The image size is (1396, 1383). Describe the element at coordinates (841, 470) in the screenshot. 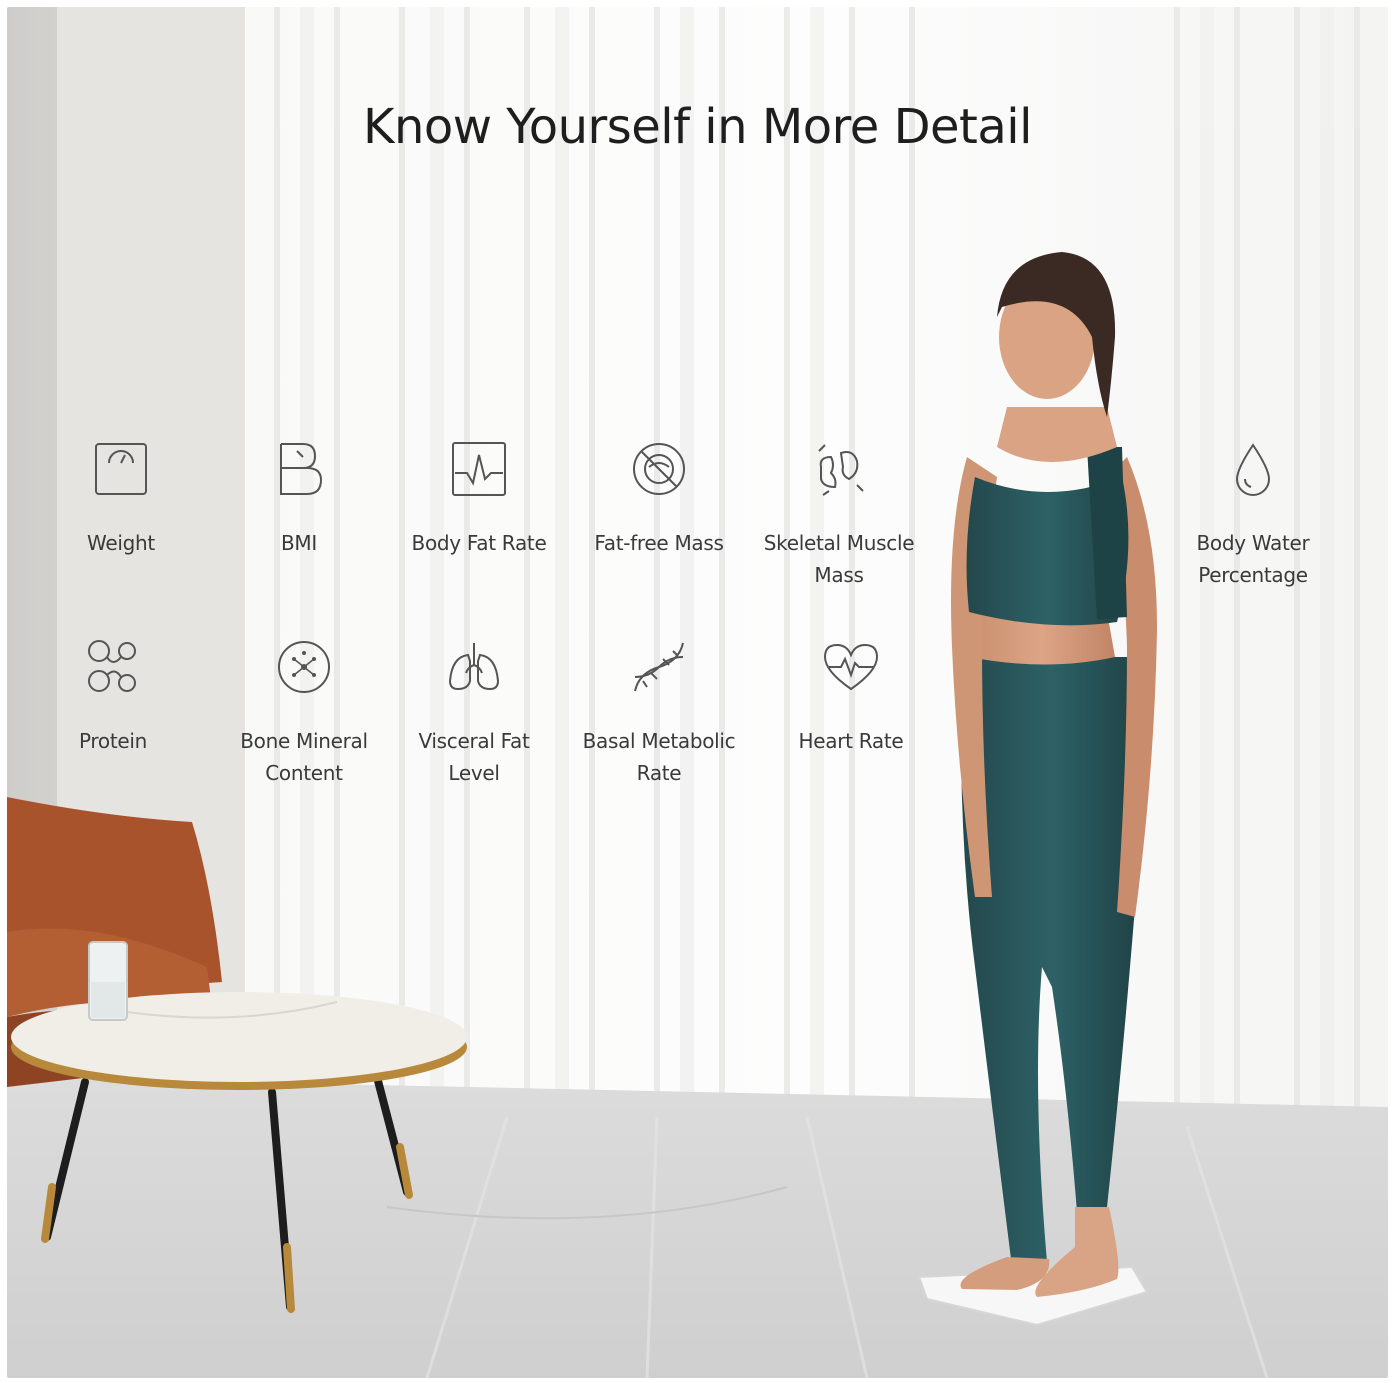

I see `muscle-icon` at that location.